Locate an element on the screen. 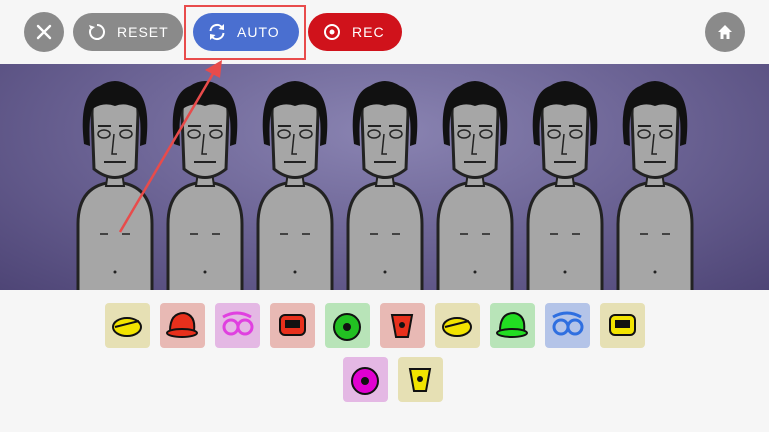 The width and height of the screenshot is (769, 432). close-icon is located at coordinates (44, 32).